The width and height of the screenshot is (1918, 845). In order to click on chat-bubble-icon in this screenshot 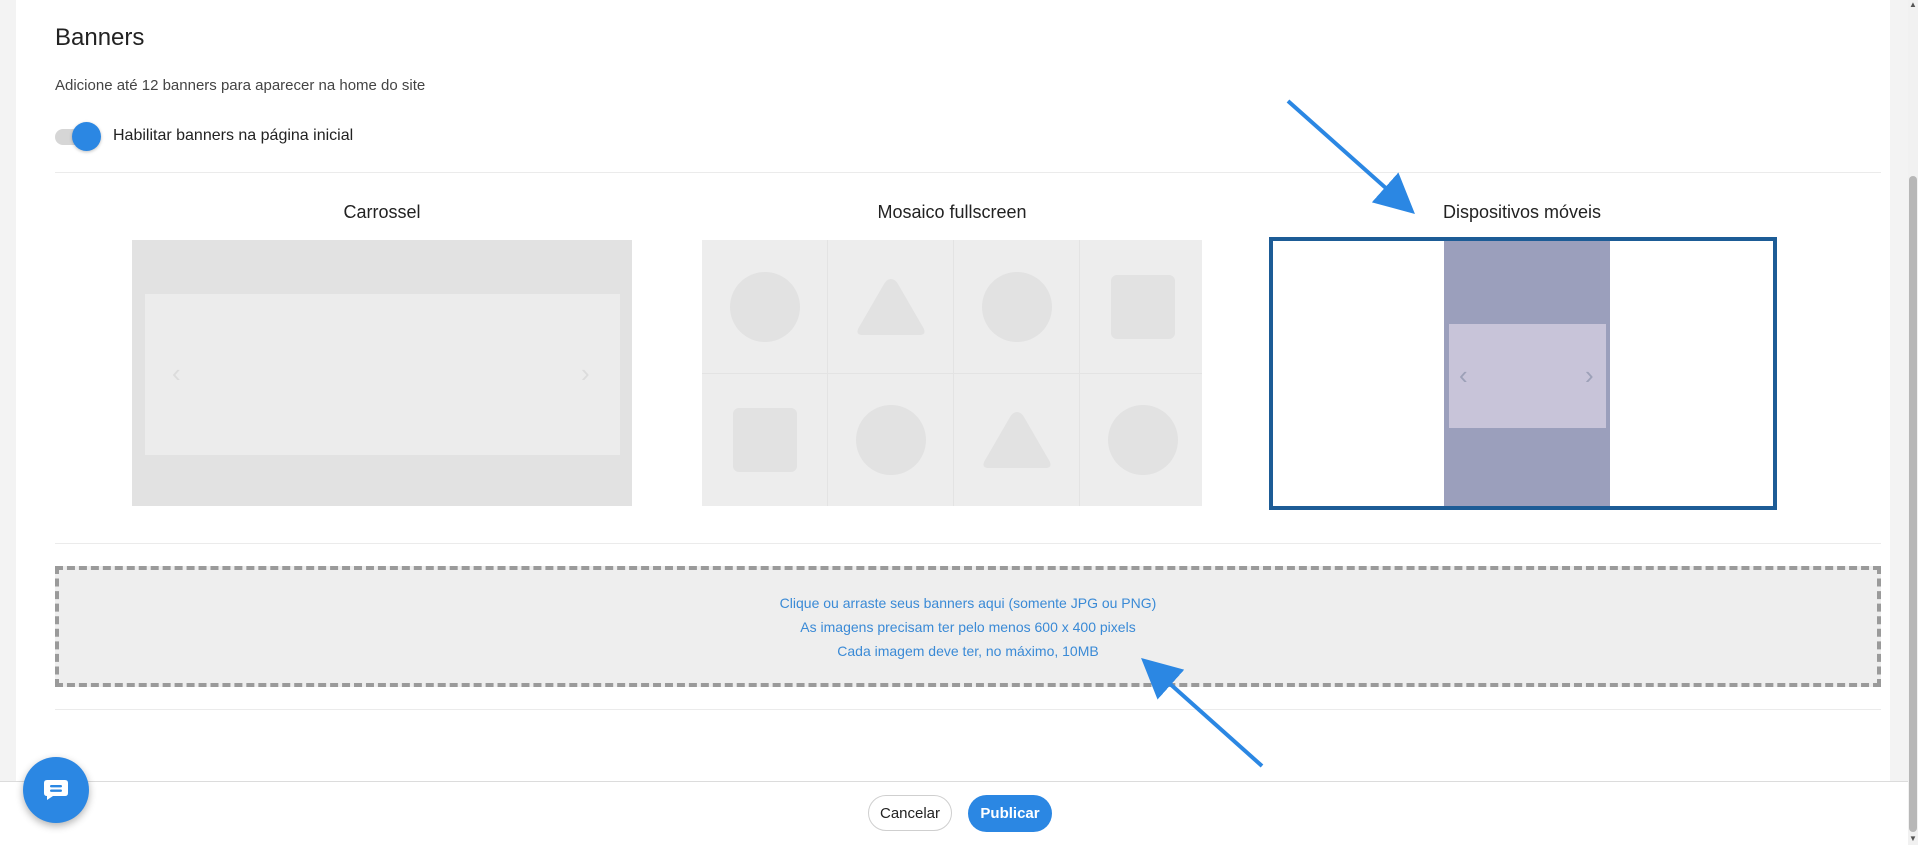, I will do `click(56, 790)`.